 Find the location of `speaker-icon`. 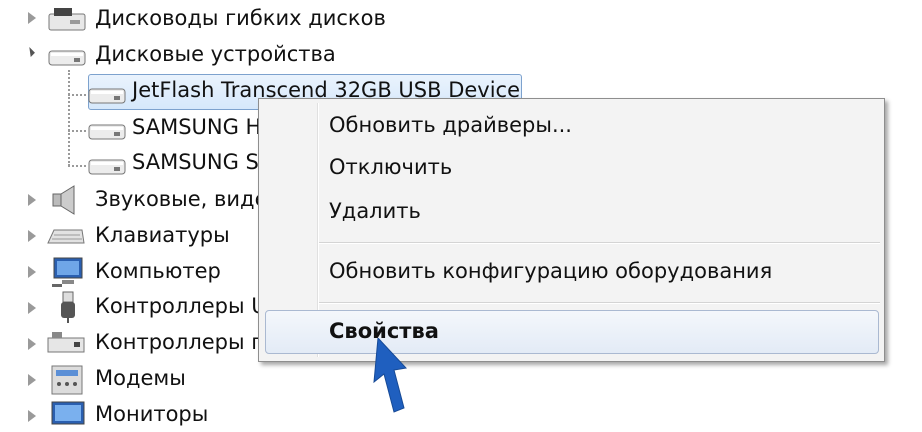

speaker-icon is located at coordinates (63, 200).